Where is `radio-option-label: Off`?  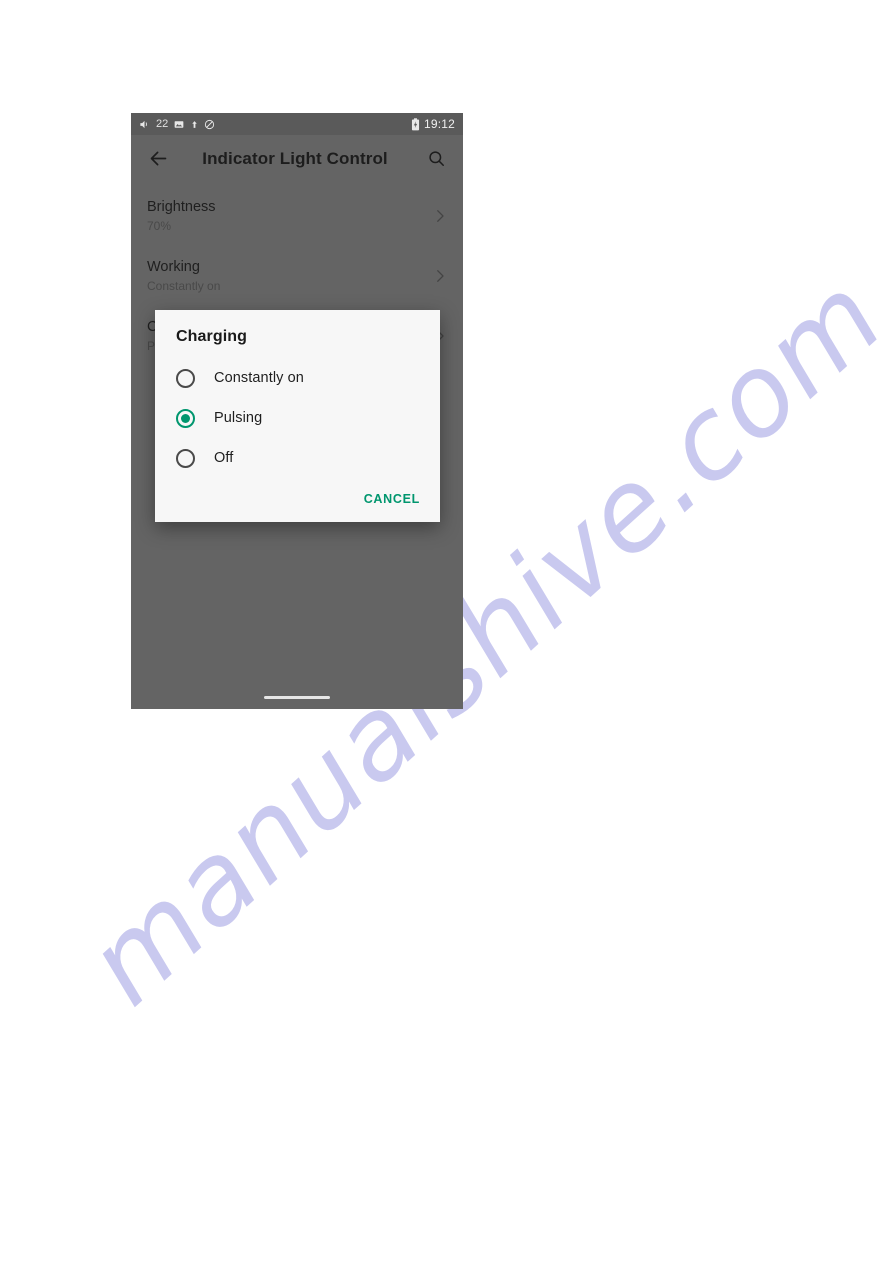
radio-option-label: Off is located at coordinates (224, 458).